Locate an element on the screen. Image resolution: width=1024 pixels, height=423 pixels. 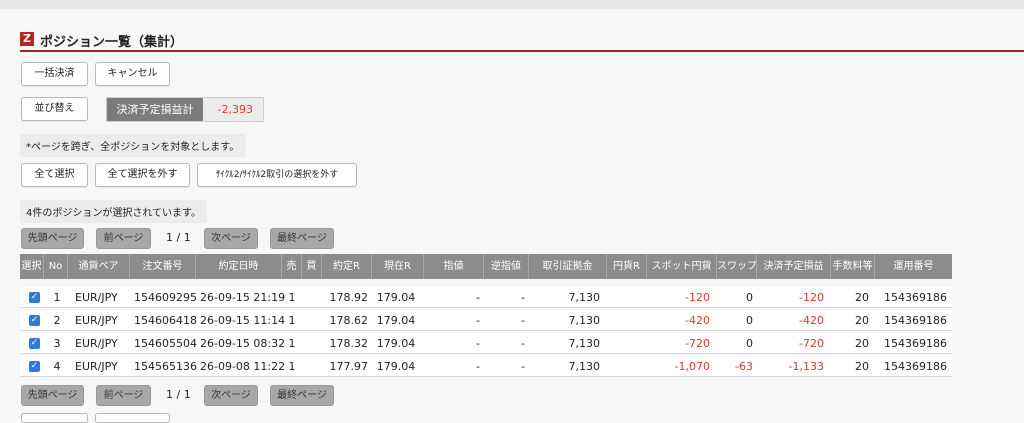
col-stop: 逆指値 is located at coordinates (506, 266).